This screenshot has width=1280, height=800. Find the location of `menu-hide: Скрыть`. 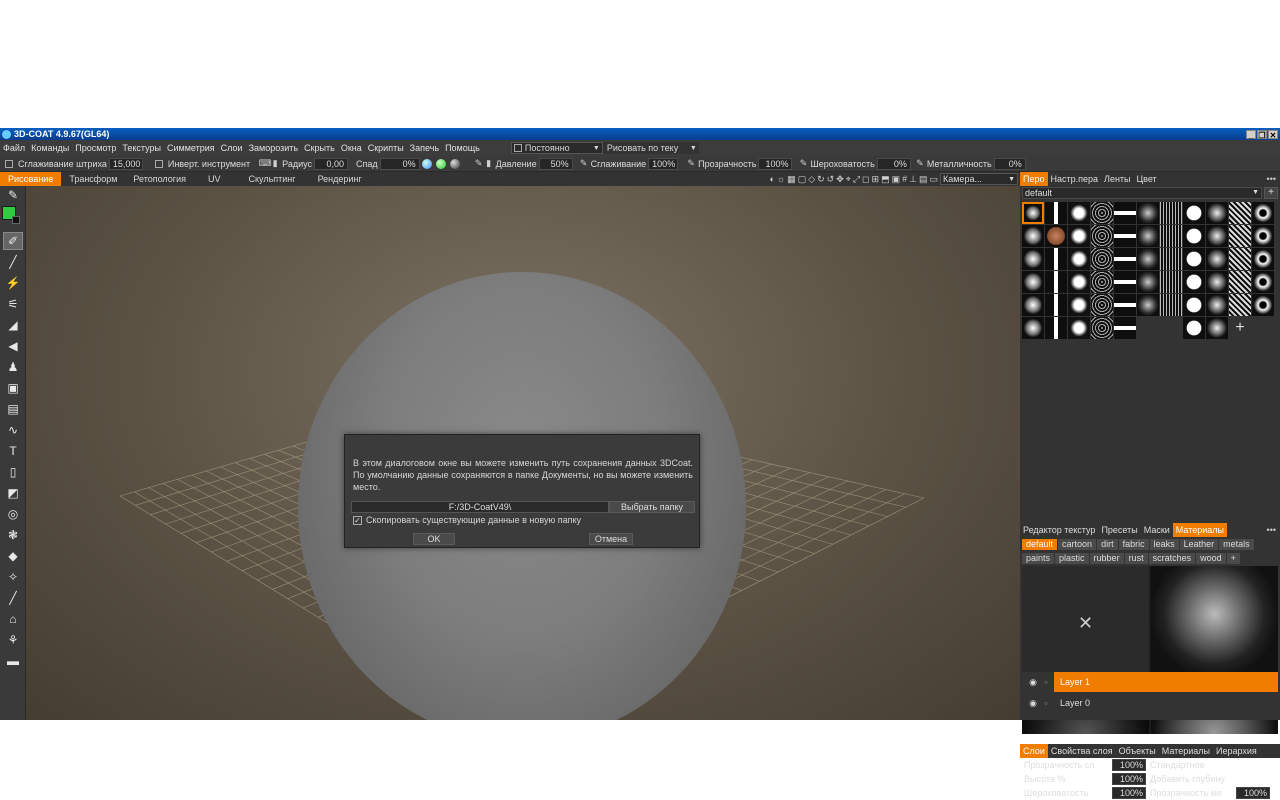

menu-hide: Скрыть is located at coordinates (319, 148).